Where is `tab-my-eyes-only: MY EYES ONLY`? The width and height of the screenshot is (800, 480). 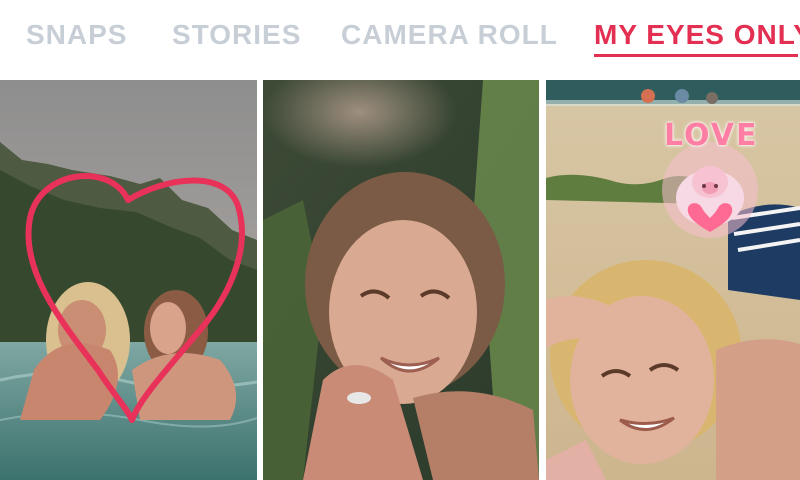
tab-my-eyes-only: MY EYES ONLY is located at coordinates (697, 35).